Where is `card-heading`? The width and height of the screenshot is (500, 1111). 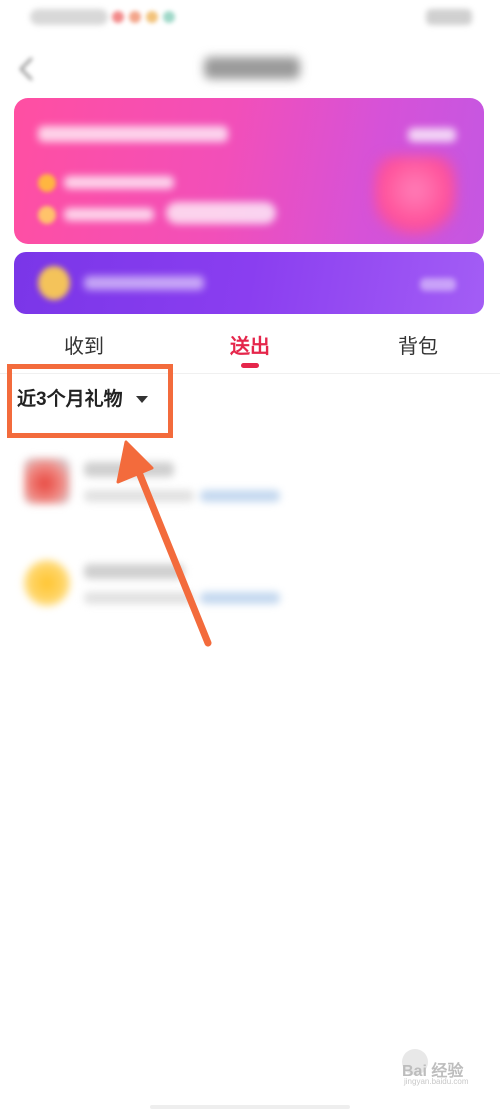 card-heading is located at coordinates (133, 134).